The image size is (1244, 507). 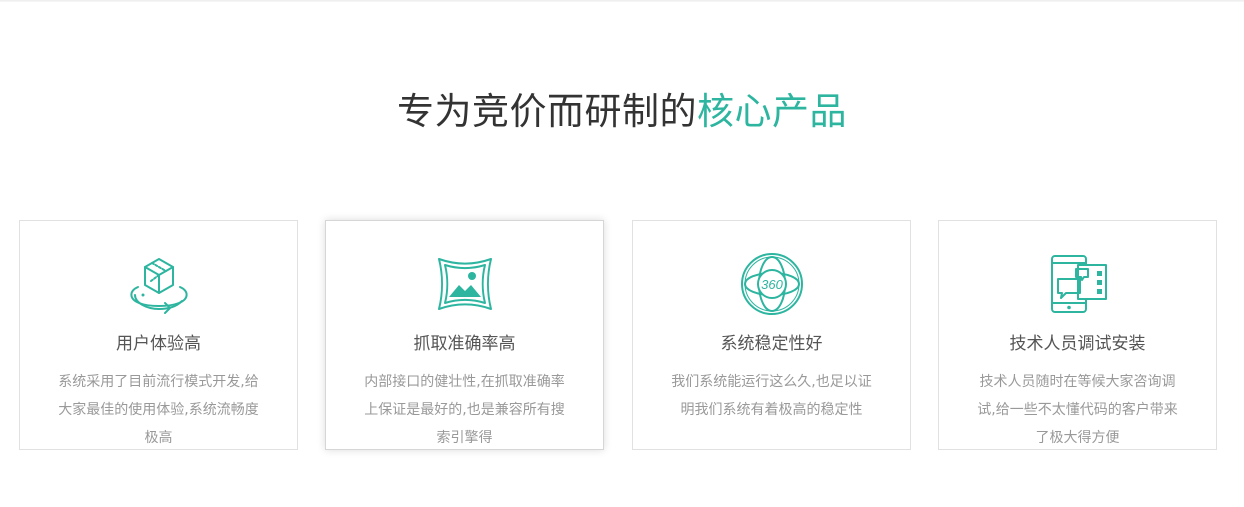 I want to click on card-title: 技术人员调试安装, so click(x=1077, y=344).